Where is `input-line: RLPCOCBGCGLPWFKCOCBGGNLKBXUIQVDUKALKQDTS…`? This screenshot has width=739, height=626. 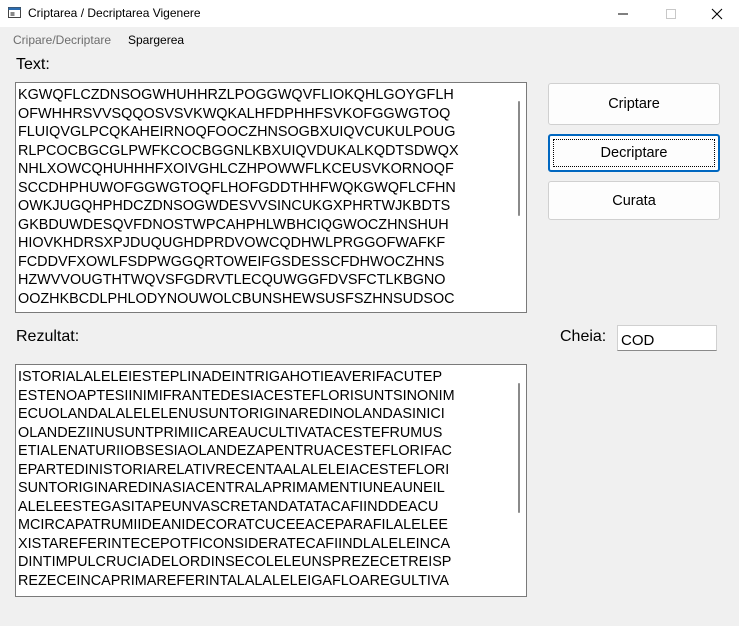 input-line: RLPCOCBGCGLPWFKCOCBGGNLKBXUIQVDUKALKQDTS… is located at coordinates (238, 150).